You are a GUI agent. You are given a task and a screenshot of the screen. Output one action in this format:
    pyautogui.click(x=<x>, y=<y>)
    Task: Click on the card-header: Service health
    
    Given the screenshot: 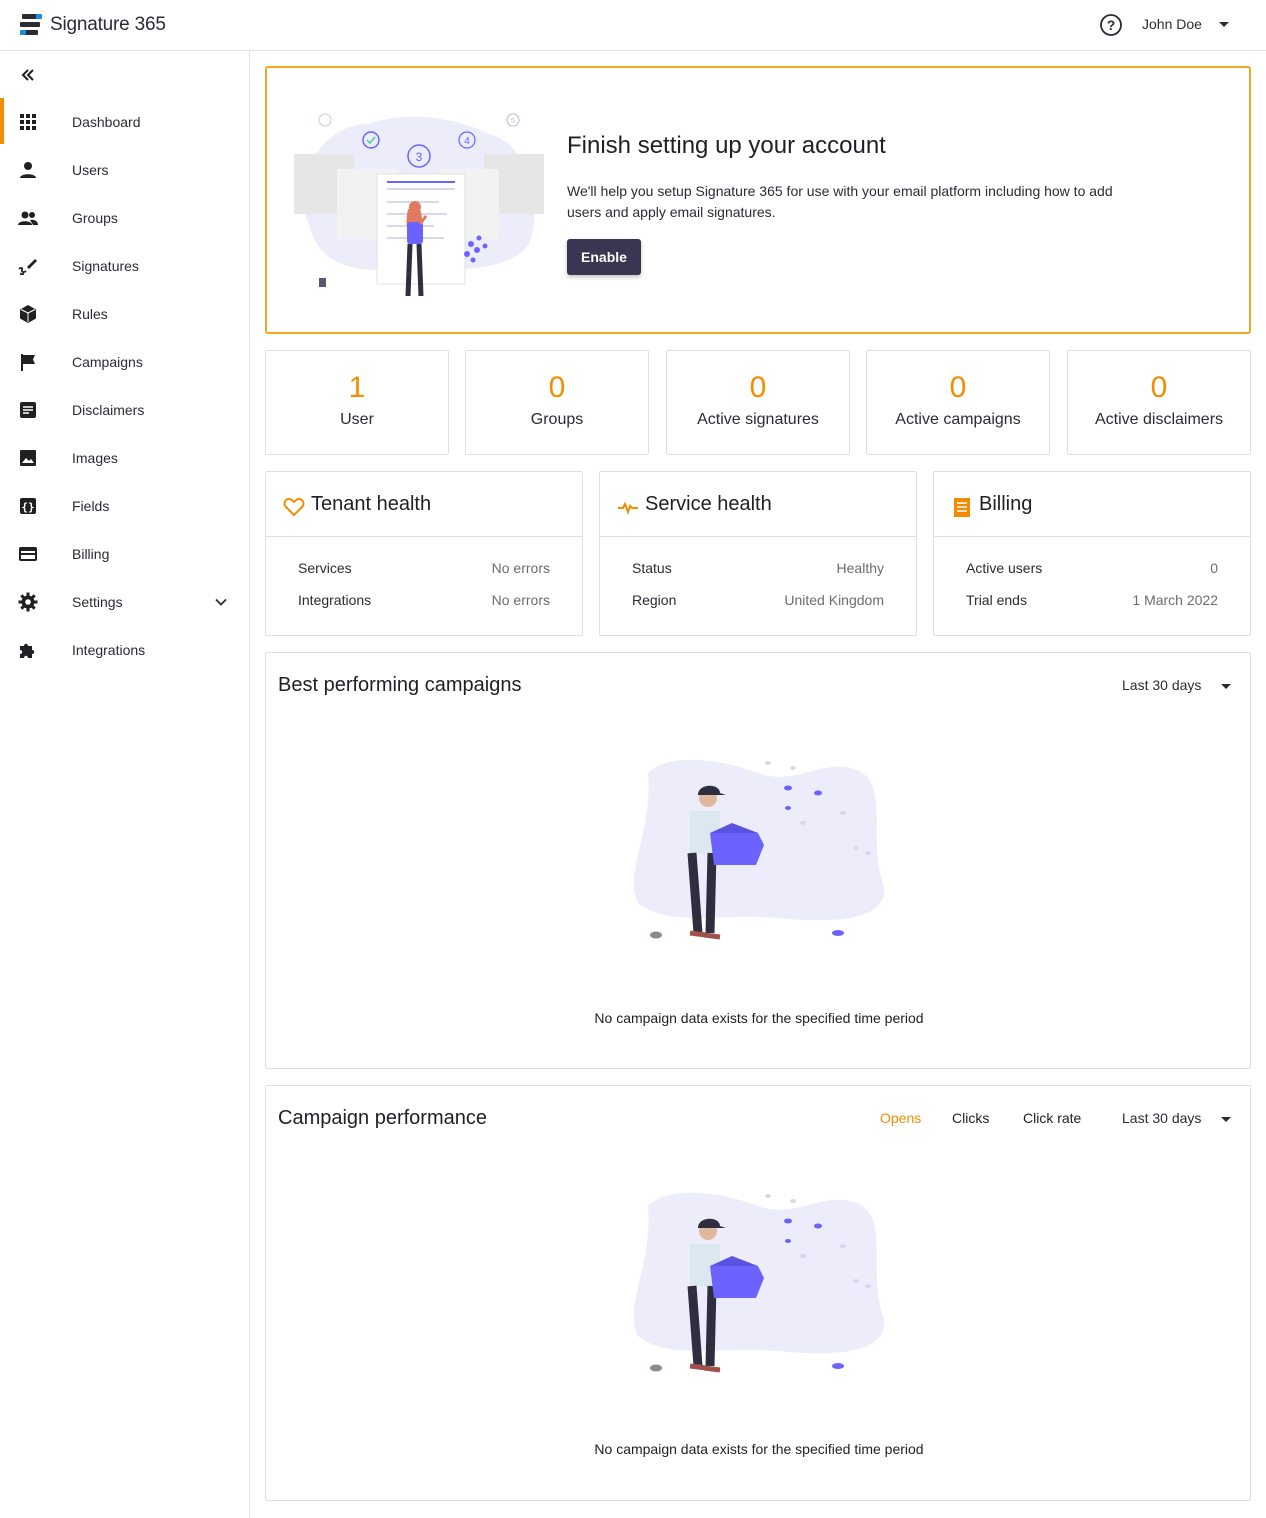 What is the action you would take?
    pyautogui.click(x=758, y=504)
    